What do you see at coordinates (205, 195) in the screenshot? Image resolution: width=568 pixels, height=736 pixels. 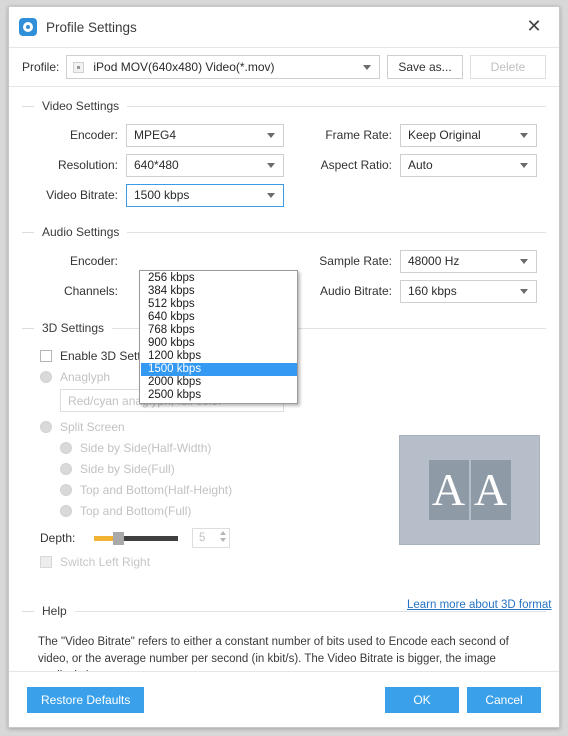 I see `video-bitrate-select: 1500 kbps` at bounding box center [205, 195].